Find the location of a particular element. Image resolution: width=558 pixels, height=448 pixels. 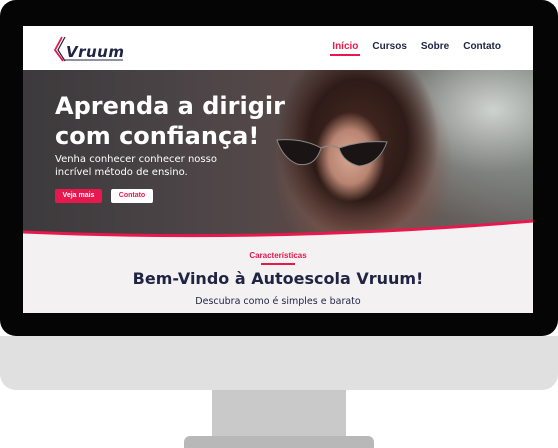

logo-text: Vruum is located at coordinates (95, 52).